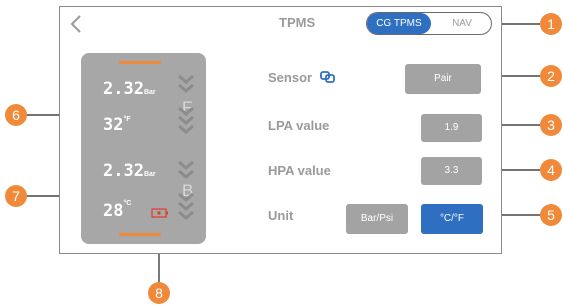 The image size is (563, 305). I want to click on callout-1: 1, so click(551, 24).